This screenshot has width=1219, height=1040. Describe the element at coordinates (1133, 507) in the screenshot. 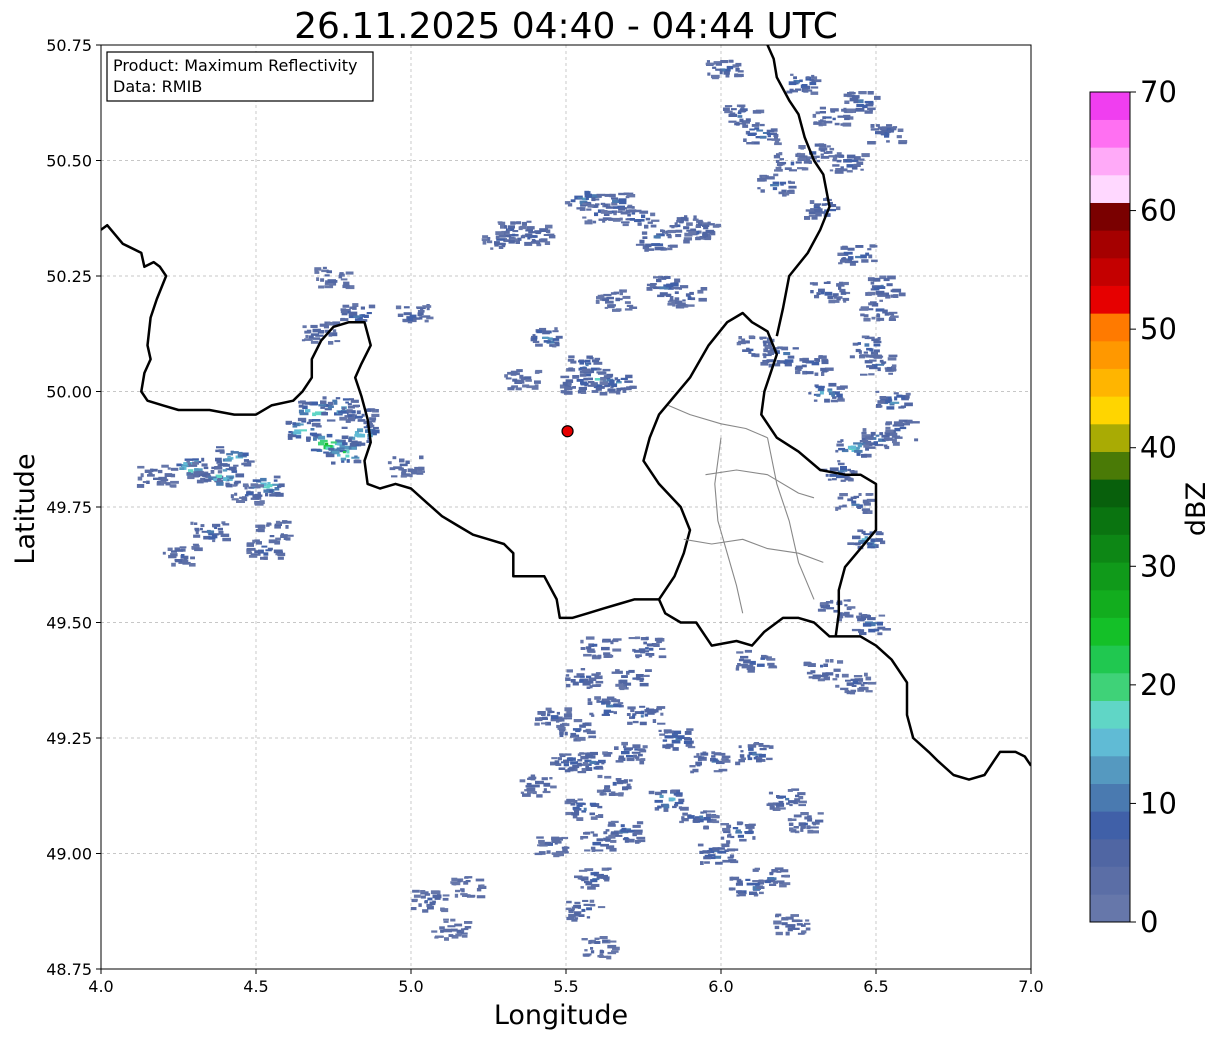

I see `colorbar: 0 10 20 30 40 50 60 70` at that location.